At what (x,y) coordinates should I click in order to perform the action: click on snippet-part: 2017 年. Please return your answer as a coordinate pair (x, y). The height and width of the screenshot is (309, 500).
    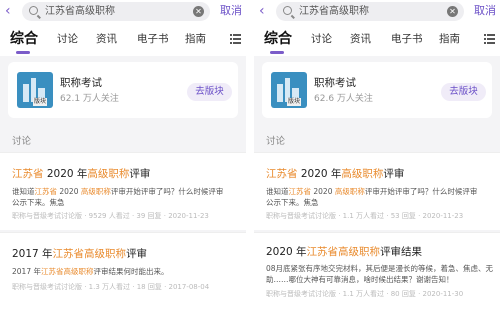
    Looking at the image, I should click on (26, 271).